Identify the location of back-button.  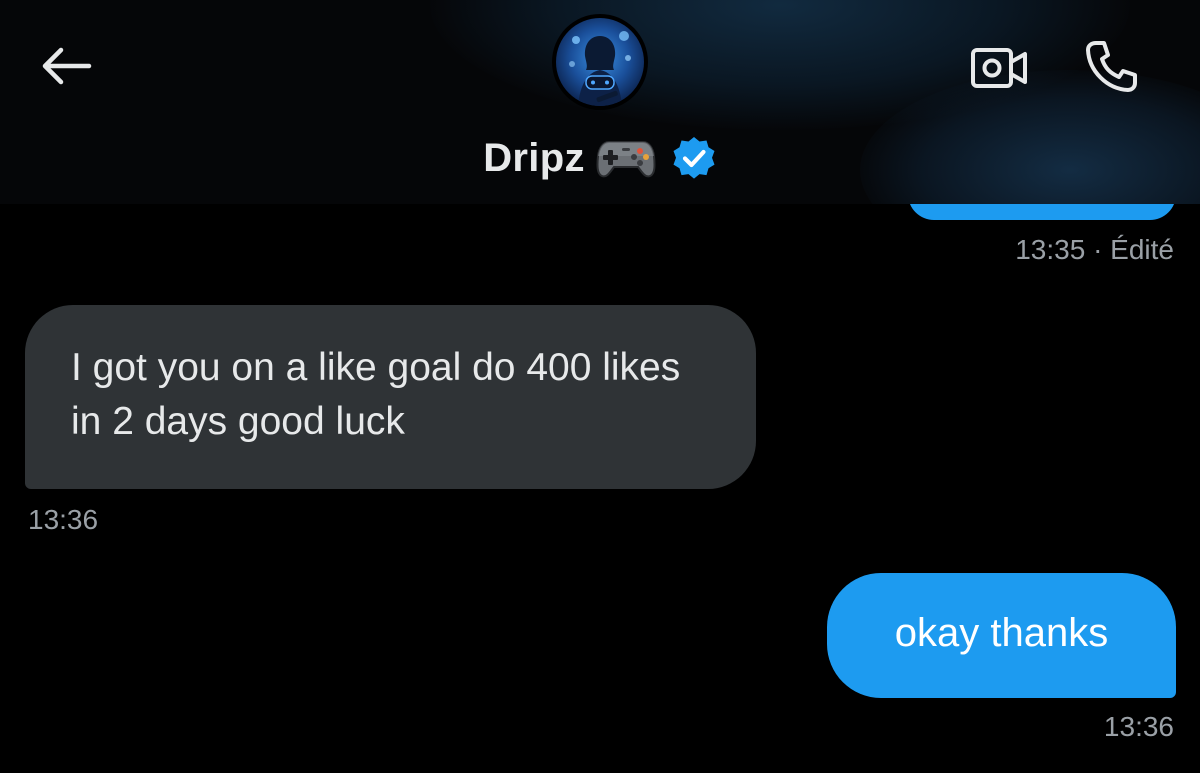
(66, 66).